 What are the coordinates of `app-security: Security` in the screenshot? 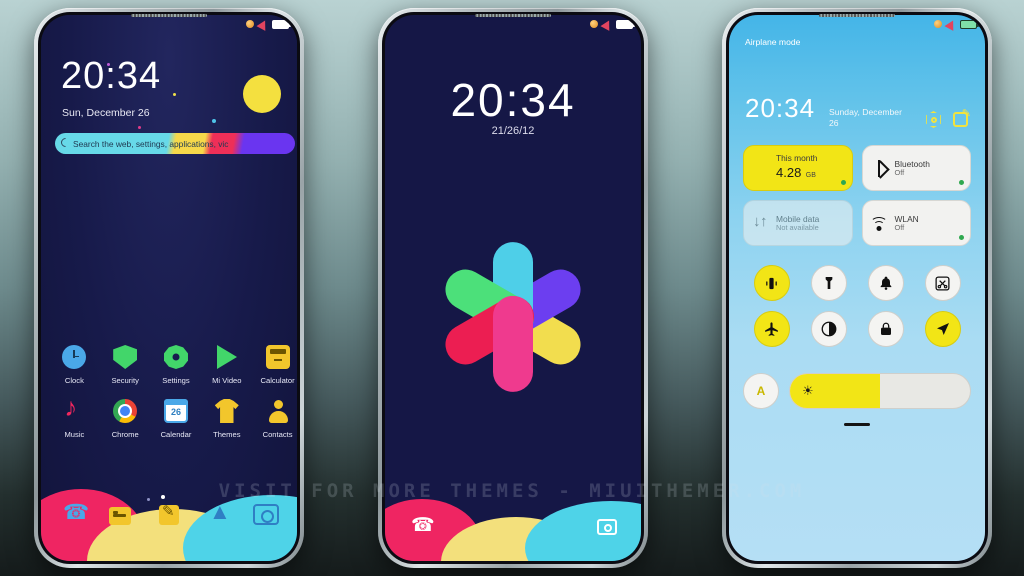 It's located at (125, 365).